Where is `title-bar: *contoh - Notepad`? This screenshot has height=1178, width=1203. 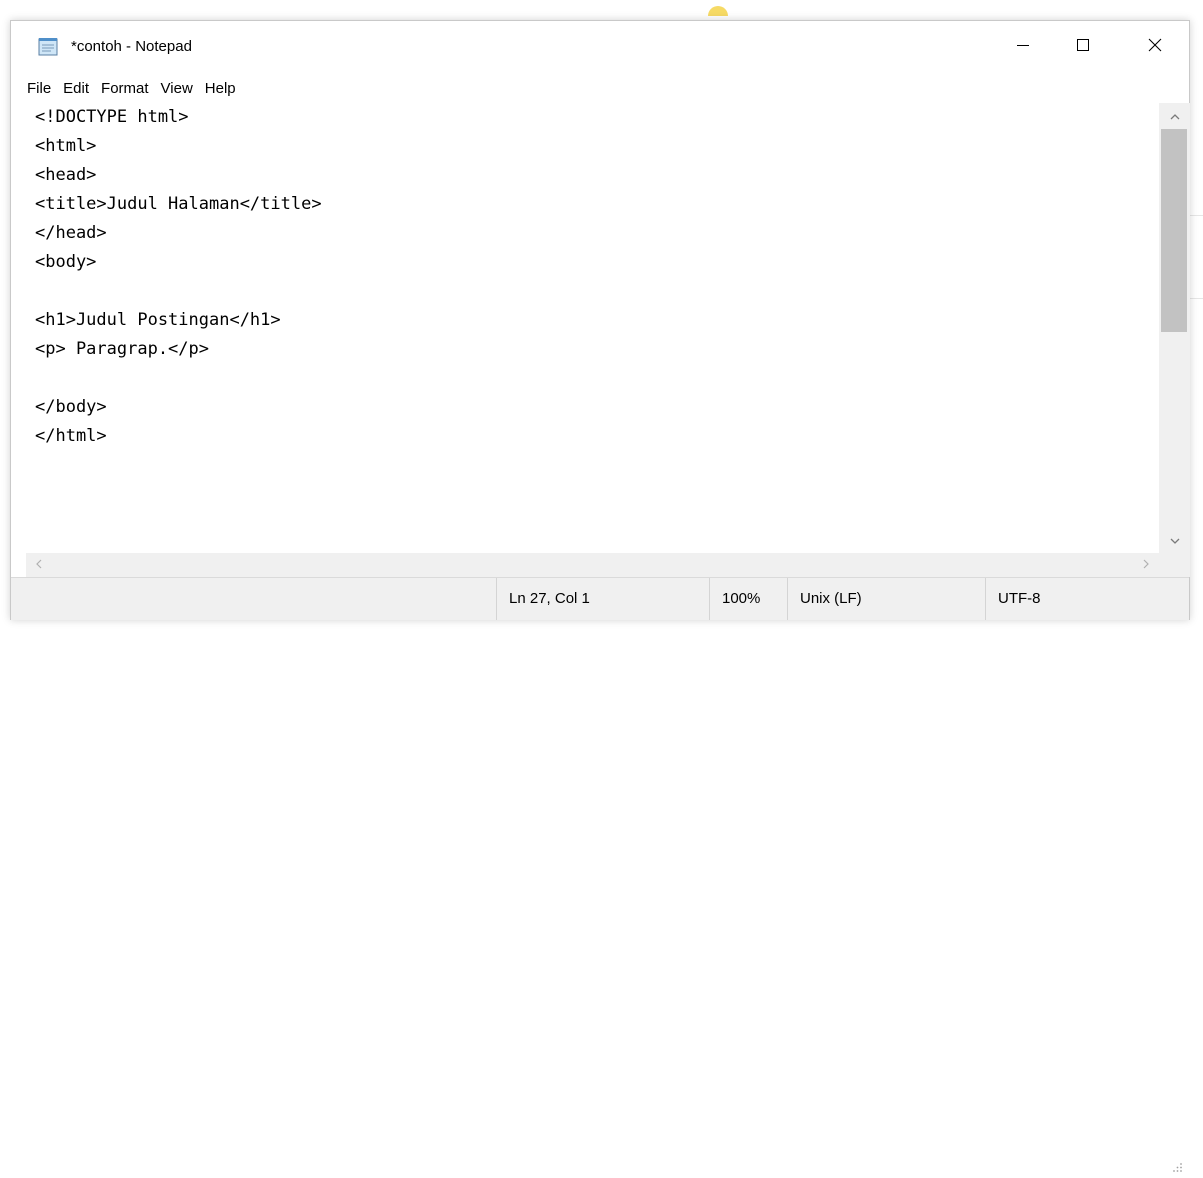
title-bar: *contoh - Notepad is located at coordinates (600, 47).